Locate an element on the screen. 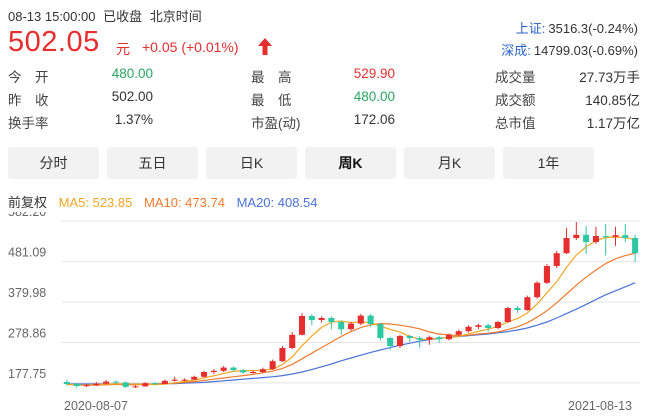 This screenshot has width=668, height=418. x-tick-label: 2020-08-07 is located at coordinates (96, 406).